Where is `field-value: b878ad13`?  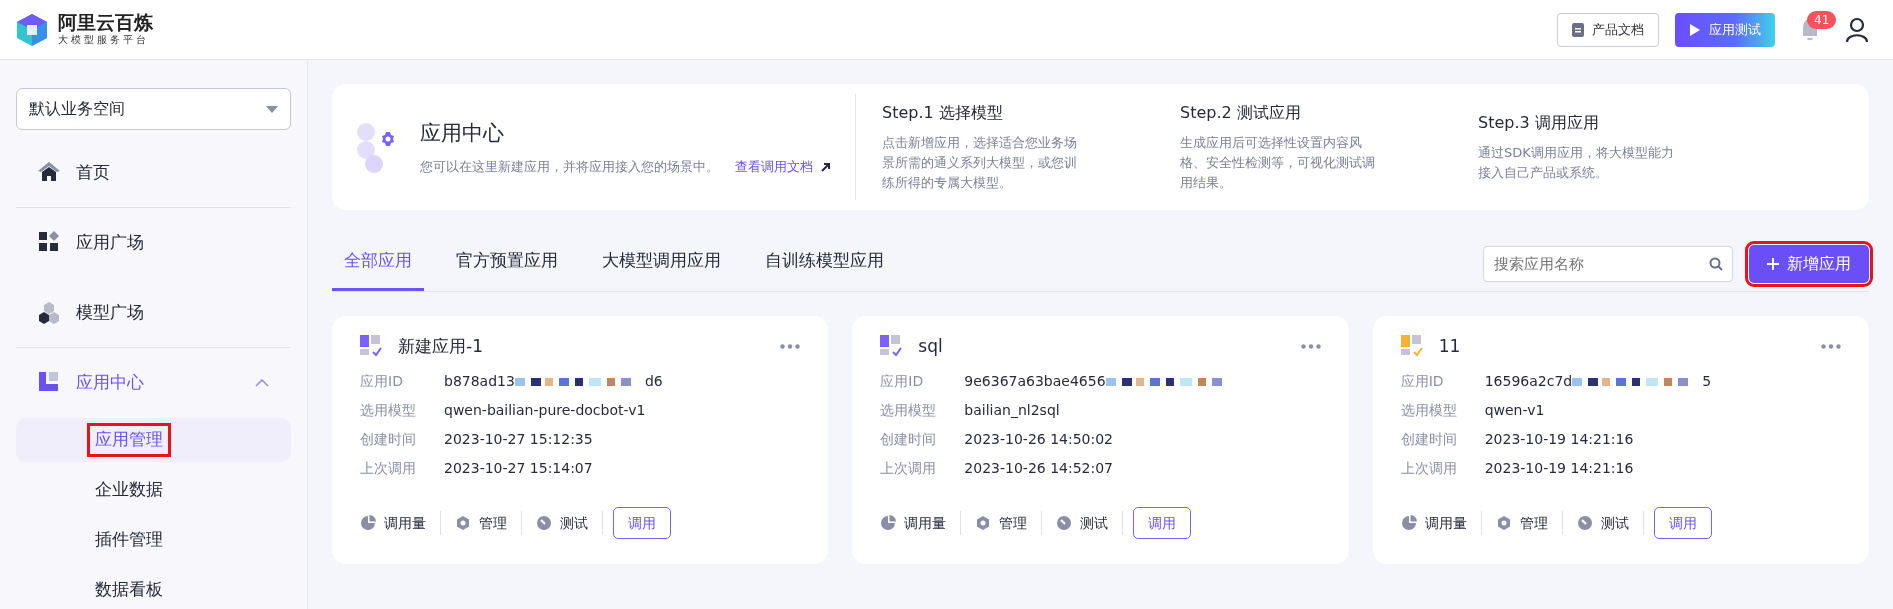
field-value: b878ad13 is located at coordinates (479, 381).